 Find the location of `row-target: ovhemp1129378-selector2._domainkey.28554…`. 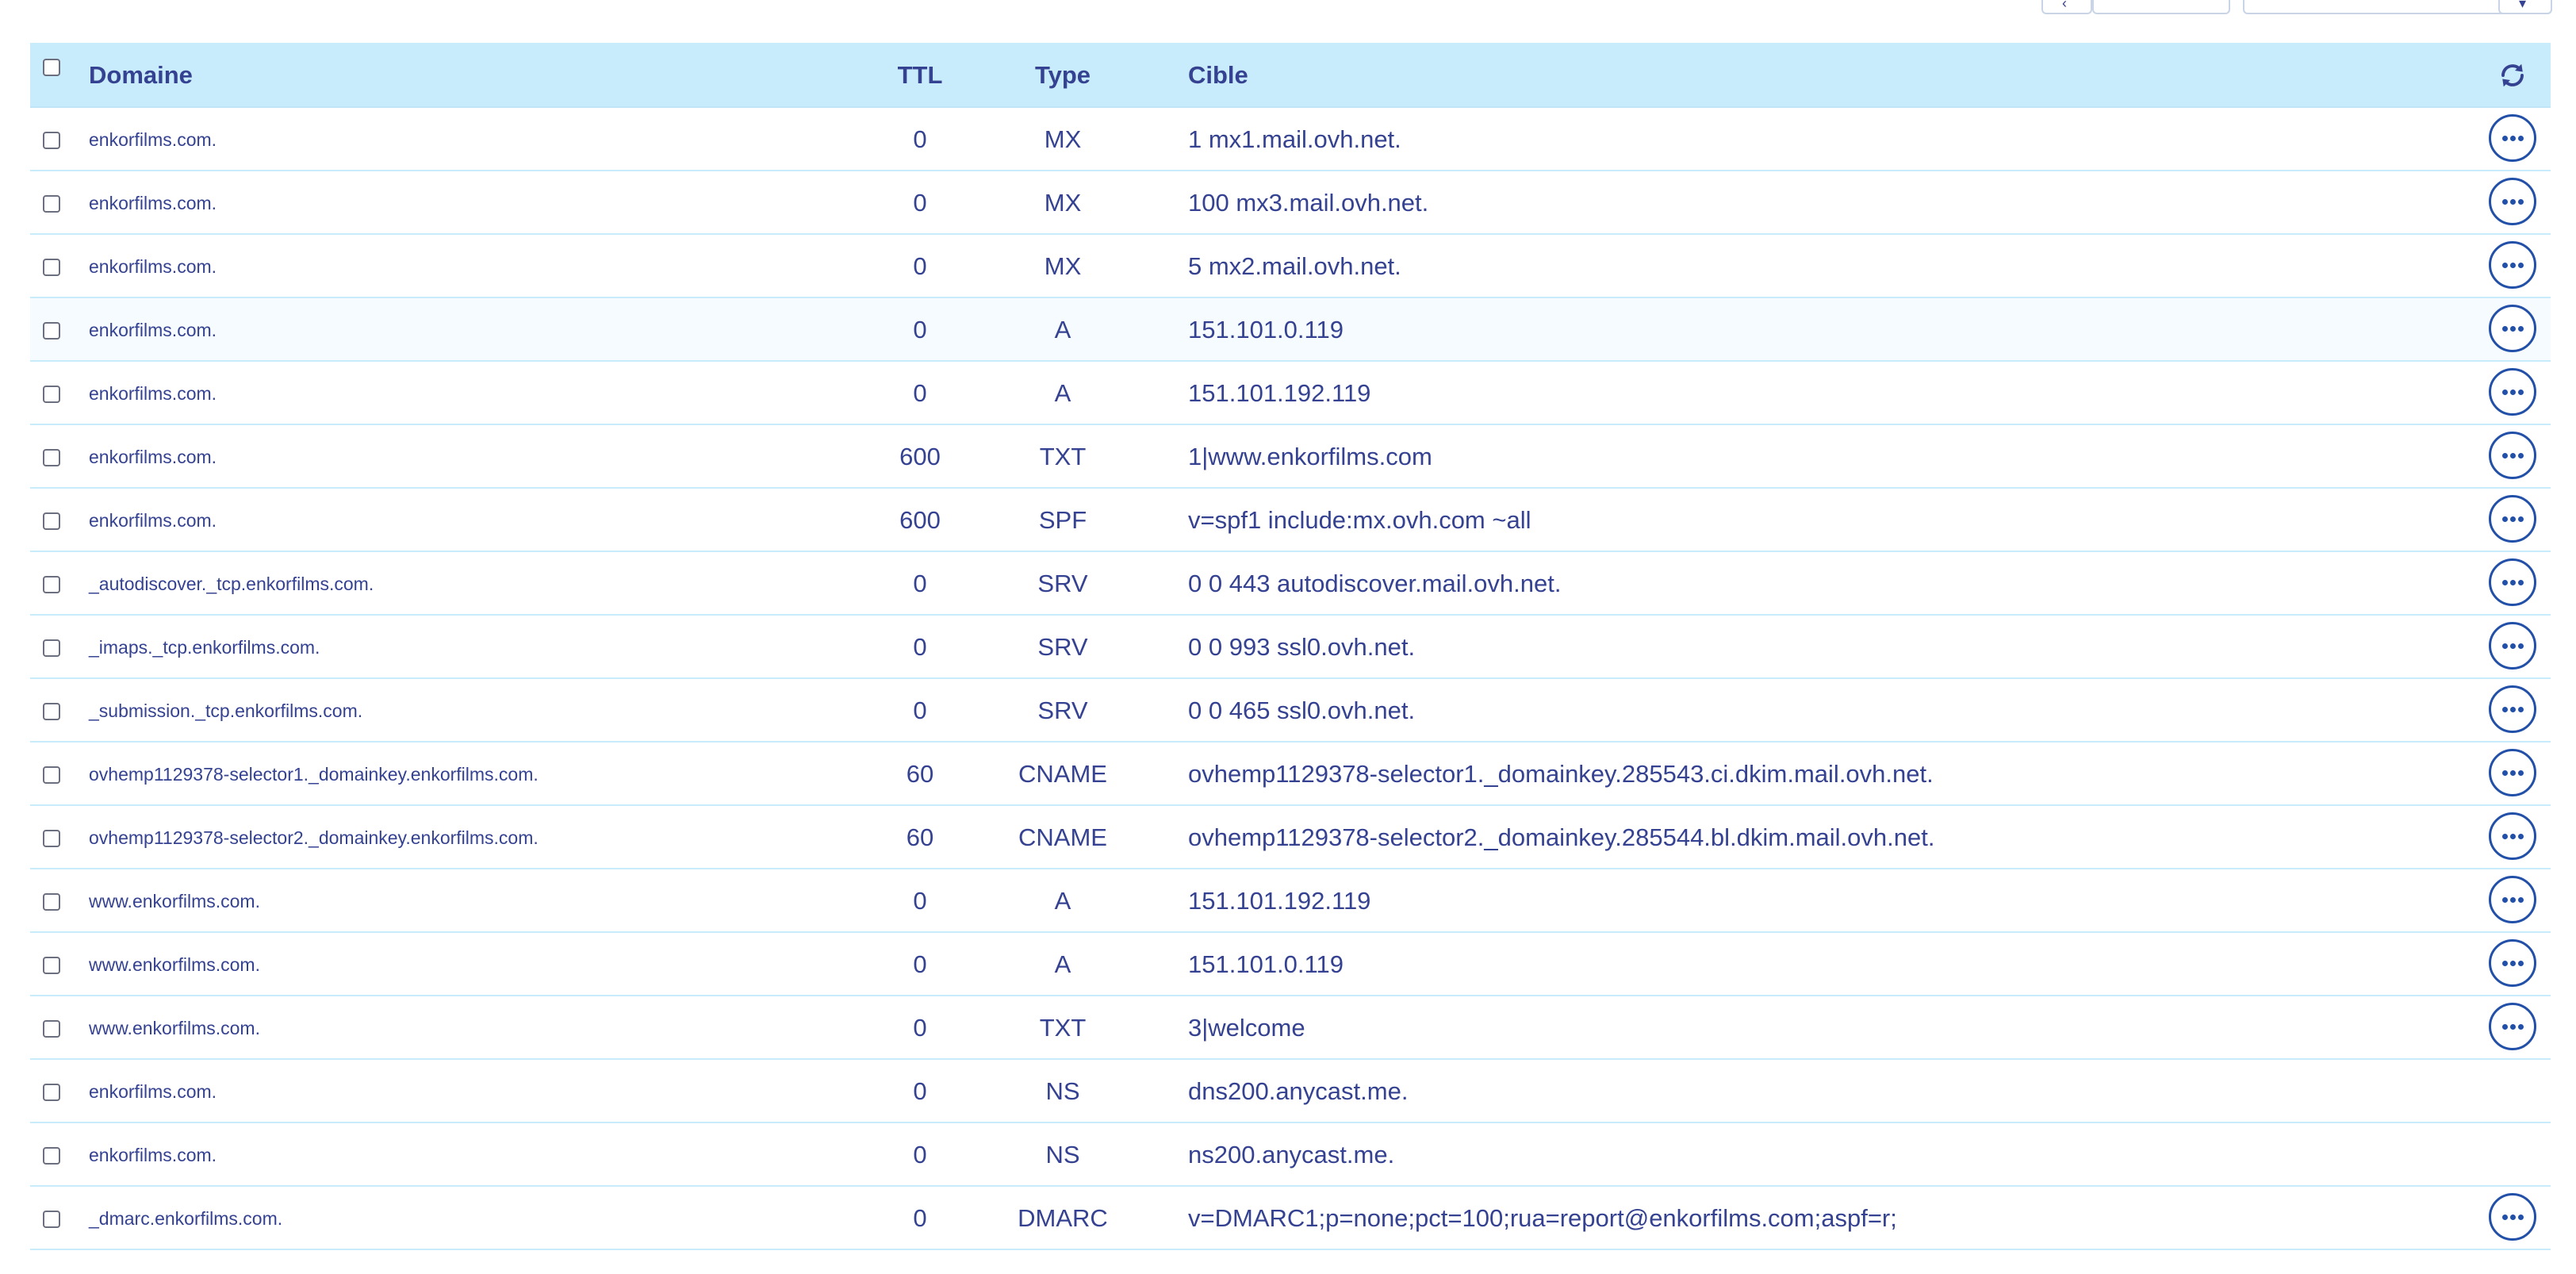

row-target: ovhemp1129378-selector2._domainkey.28554… is located at coordinates (1561, 837).